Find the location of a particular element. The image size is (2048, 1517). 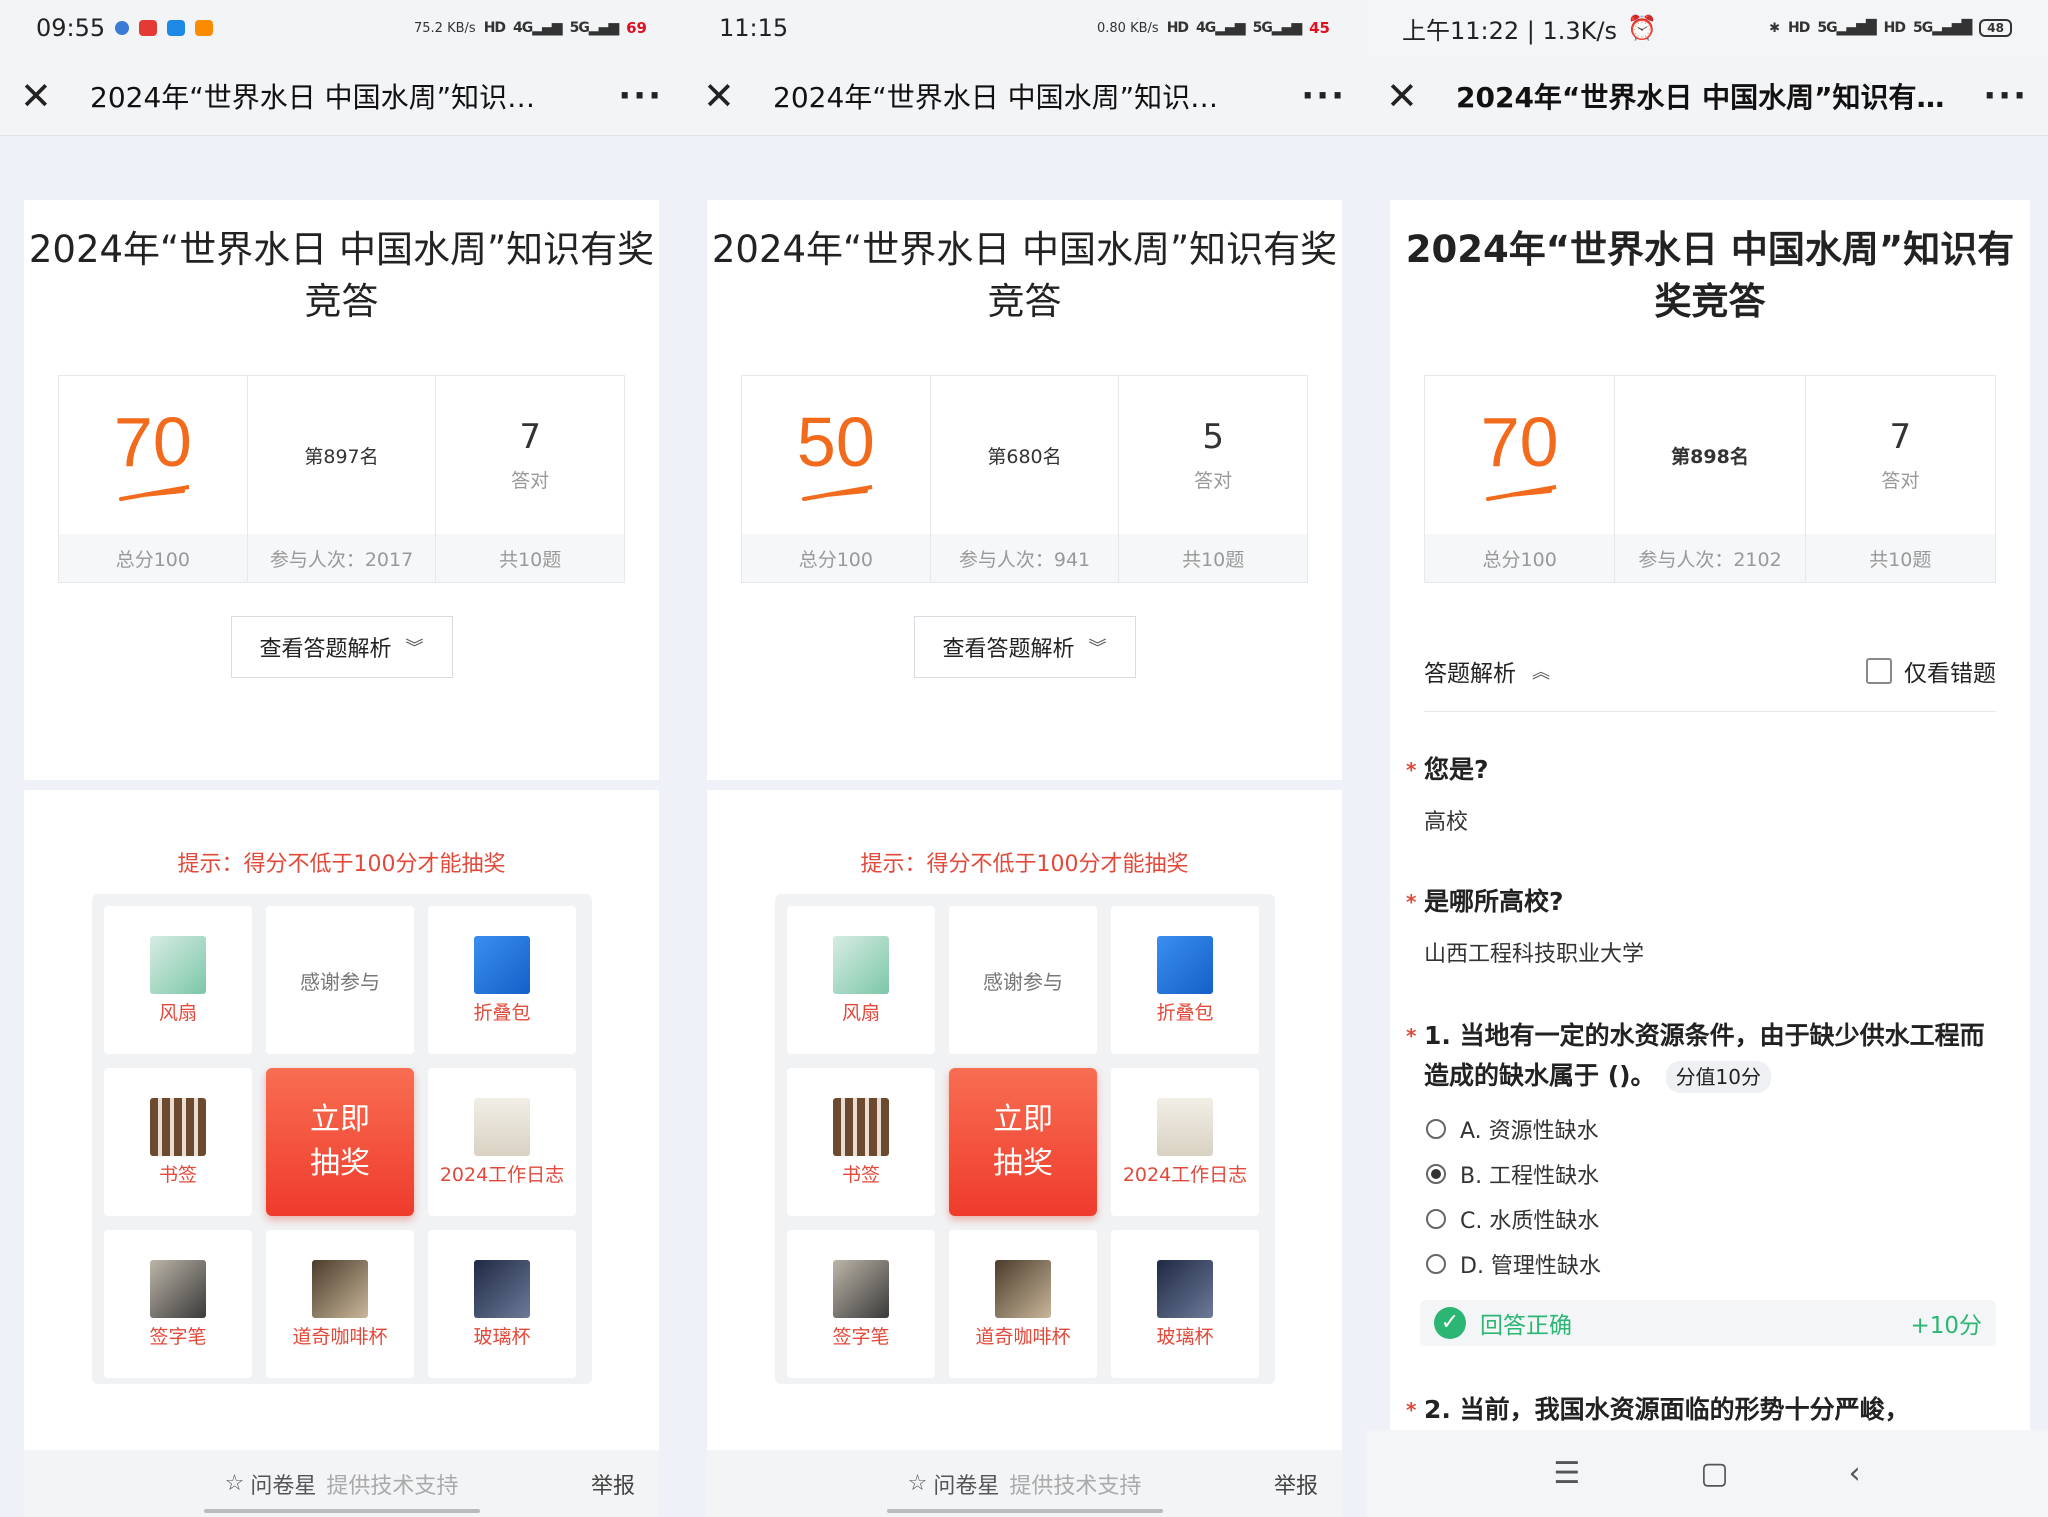

analysis-header: 答题解析 ︽ 仅看错题 is located at coordinates (1710, 671).